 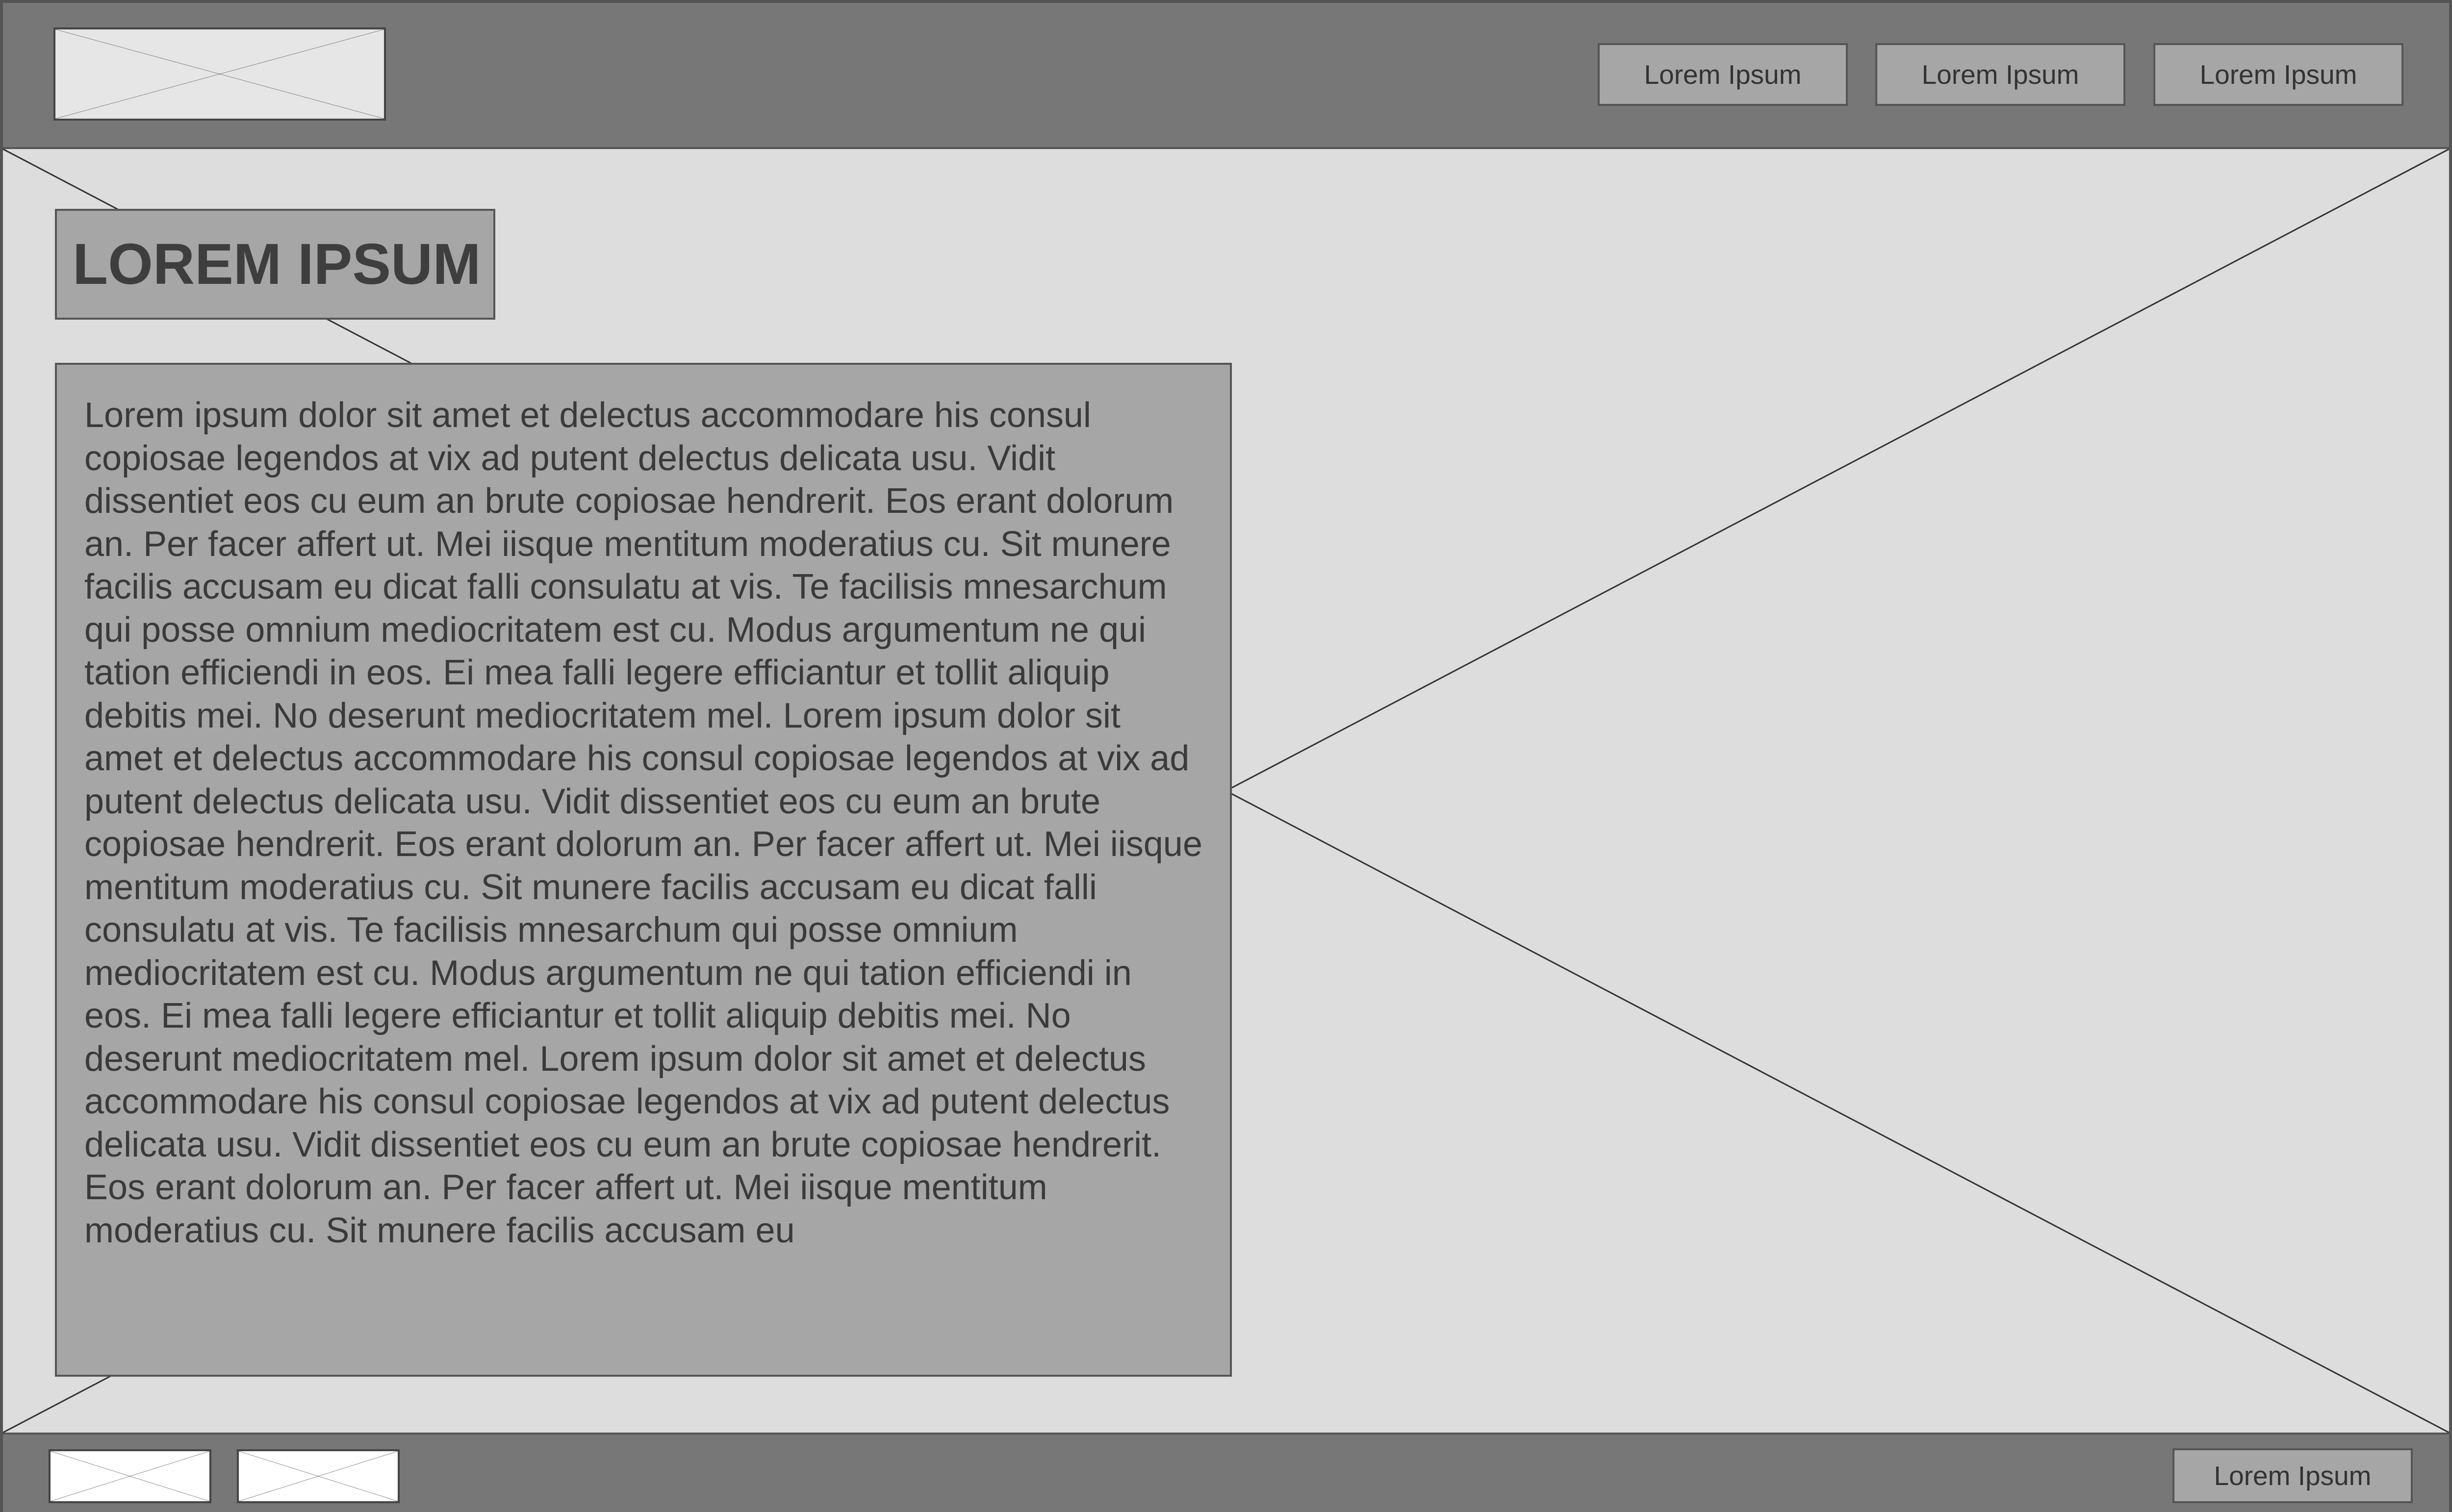 I want to click on footer-button: Lorem Ipsum, so click(x=2292, y=1475).